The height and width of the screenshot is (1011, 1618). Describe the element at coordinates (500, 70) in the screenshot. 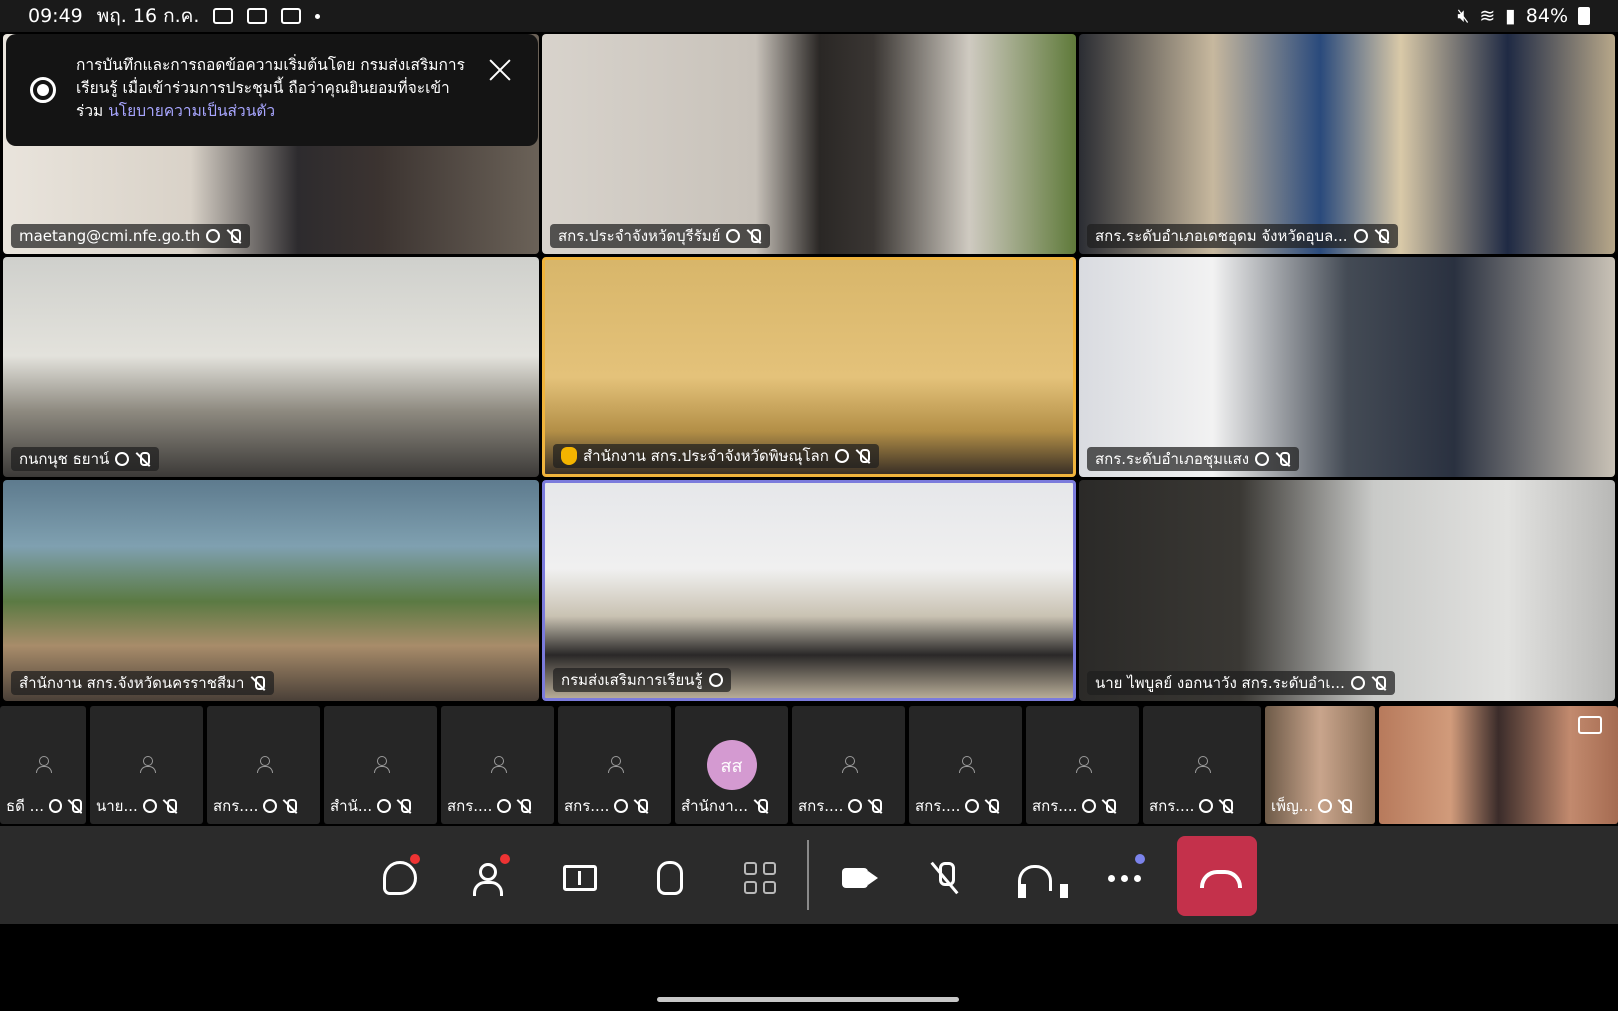

I see `close-icon` at that location.